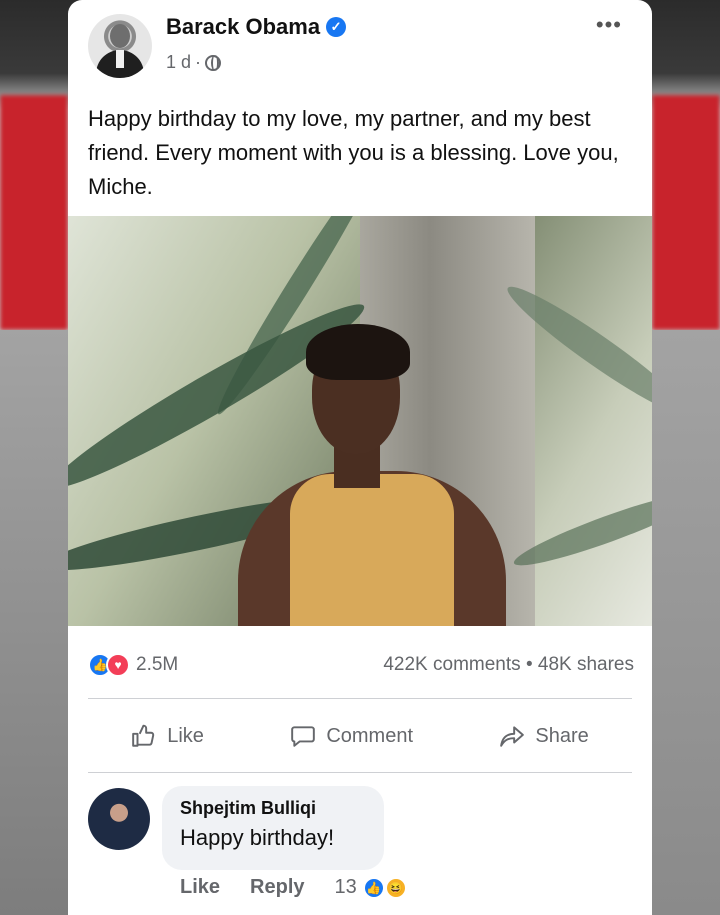 This screenshot has height=915, width=720. I want to click on comment-button: Comment, so click(351, 736).